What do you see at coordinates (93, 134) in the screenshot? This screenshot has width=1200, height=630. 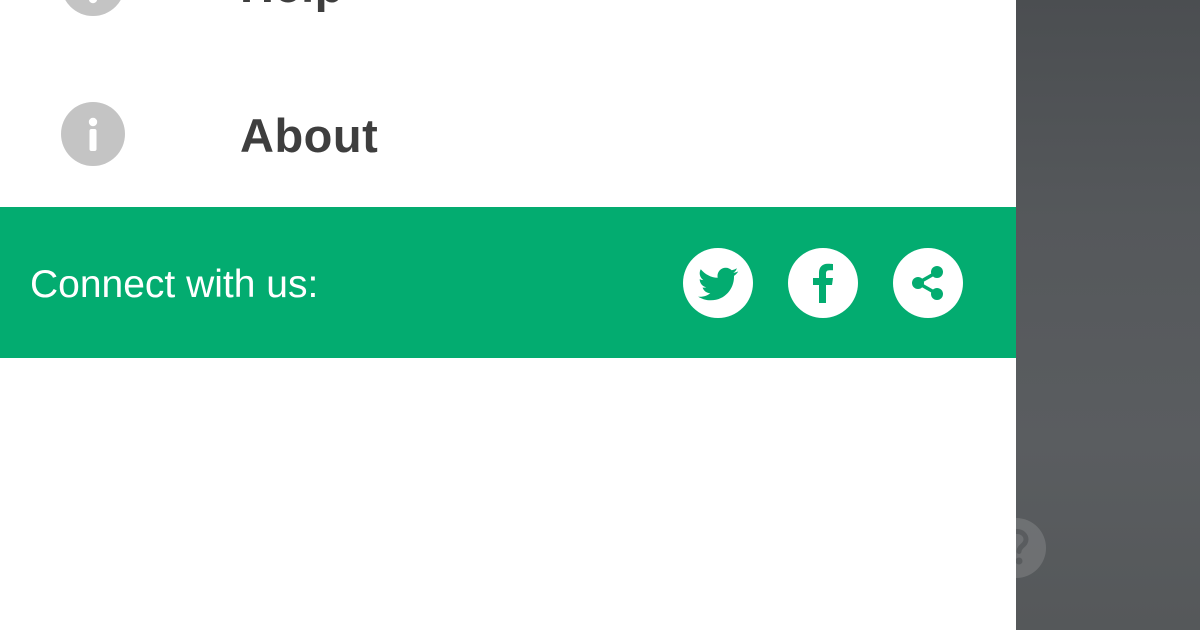 I see `info-icon` at bounding box center [93, 134].